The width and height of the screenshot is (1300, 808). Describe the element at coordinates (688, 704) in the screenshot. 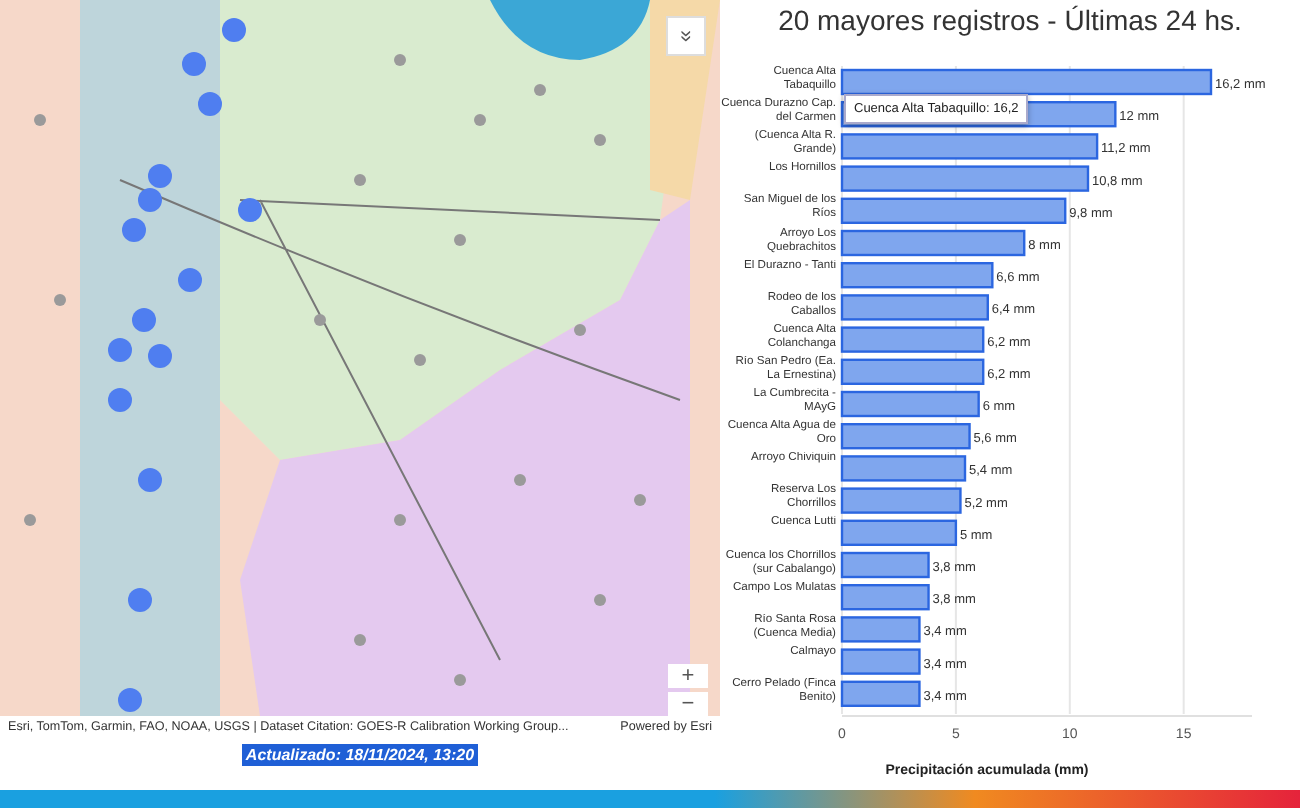

I see `zoom-out-button: −` at that location.